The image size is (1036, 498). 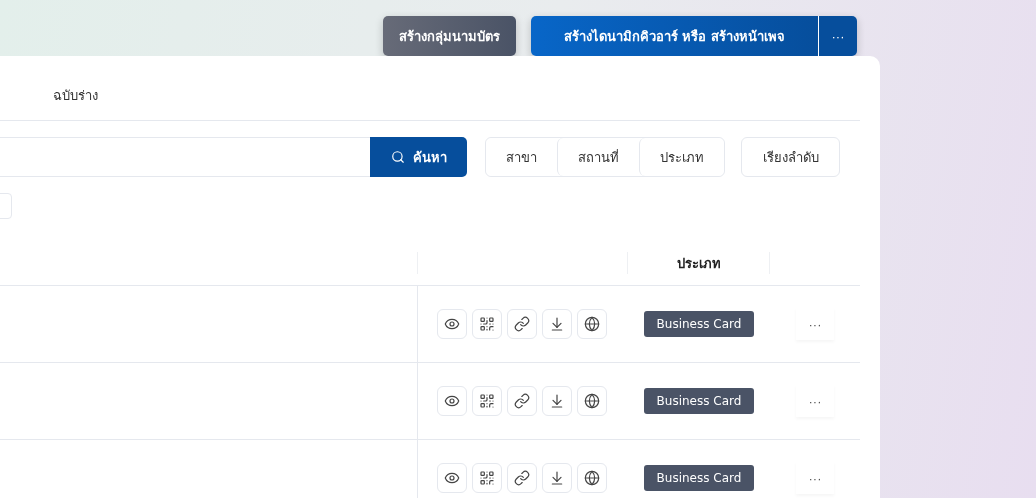 What do you see at coordinates (674, 36) in the screenshot?
I see `create-dynamic-qr-button: สร้างไดนามิกคิวอาร์ หรือ สร้างหน้าเพจ` at bounding box center [674, 36].